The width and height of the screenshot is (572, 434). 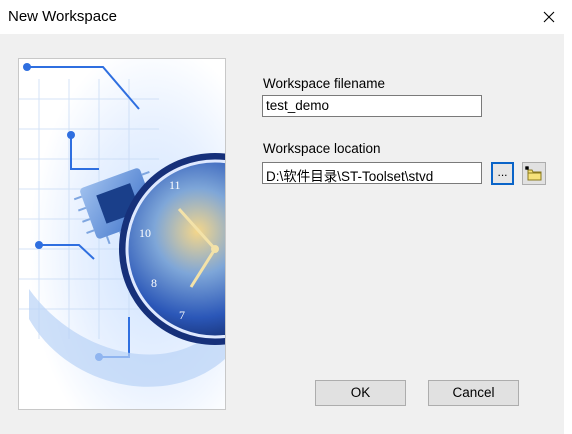 What do you see at coordinates (2, 234) in the screenshot?
I see `window-border-left` at bounding box center [2, 234].